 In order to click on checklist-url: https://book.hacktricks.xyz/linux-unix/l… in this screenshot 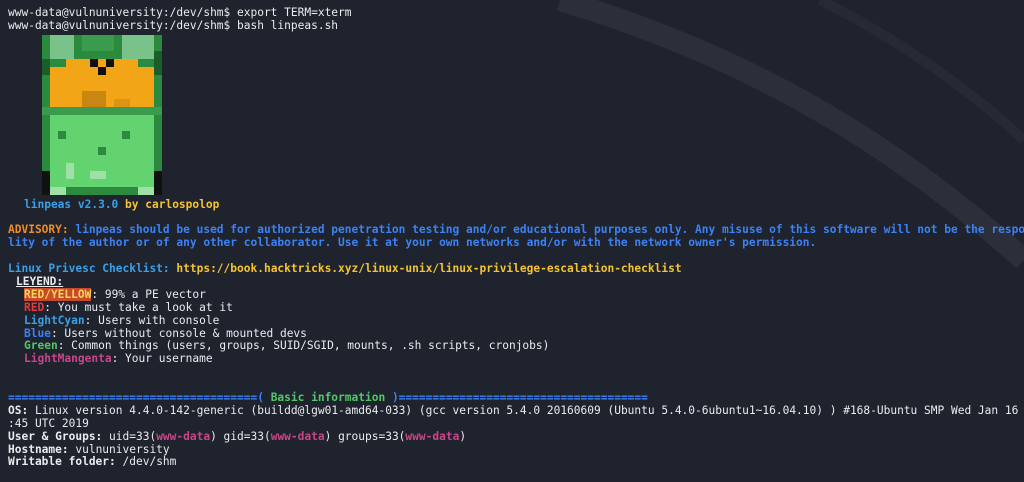, I will do `click(425, 268)`.